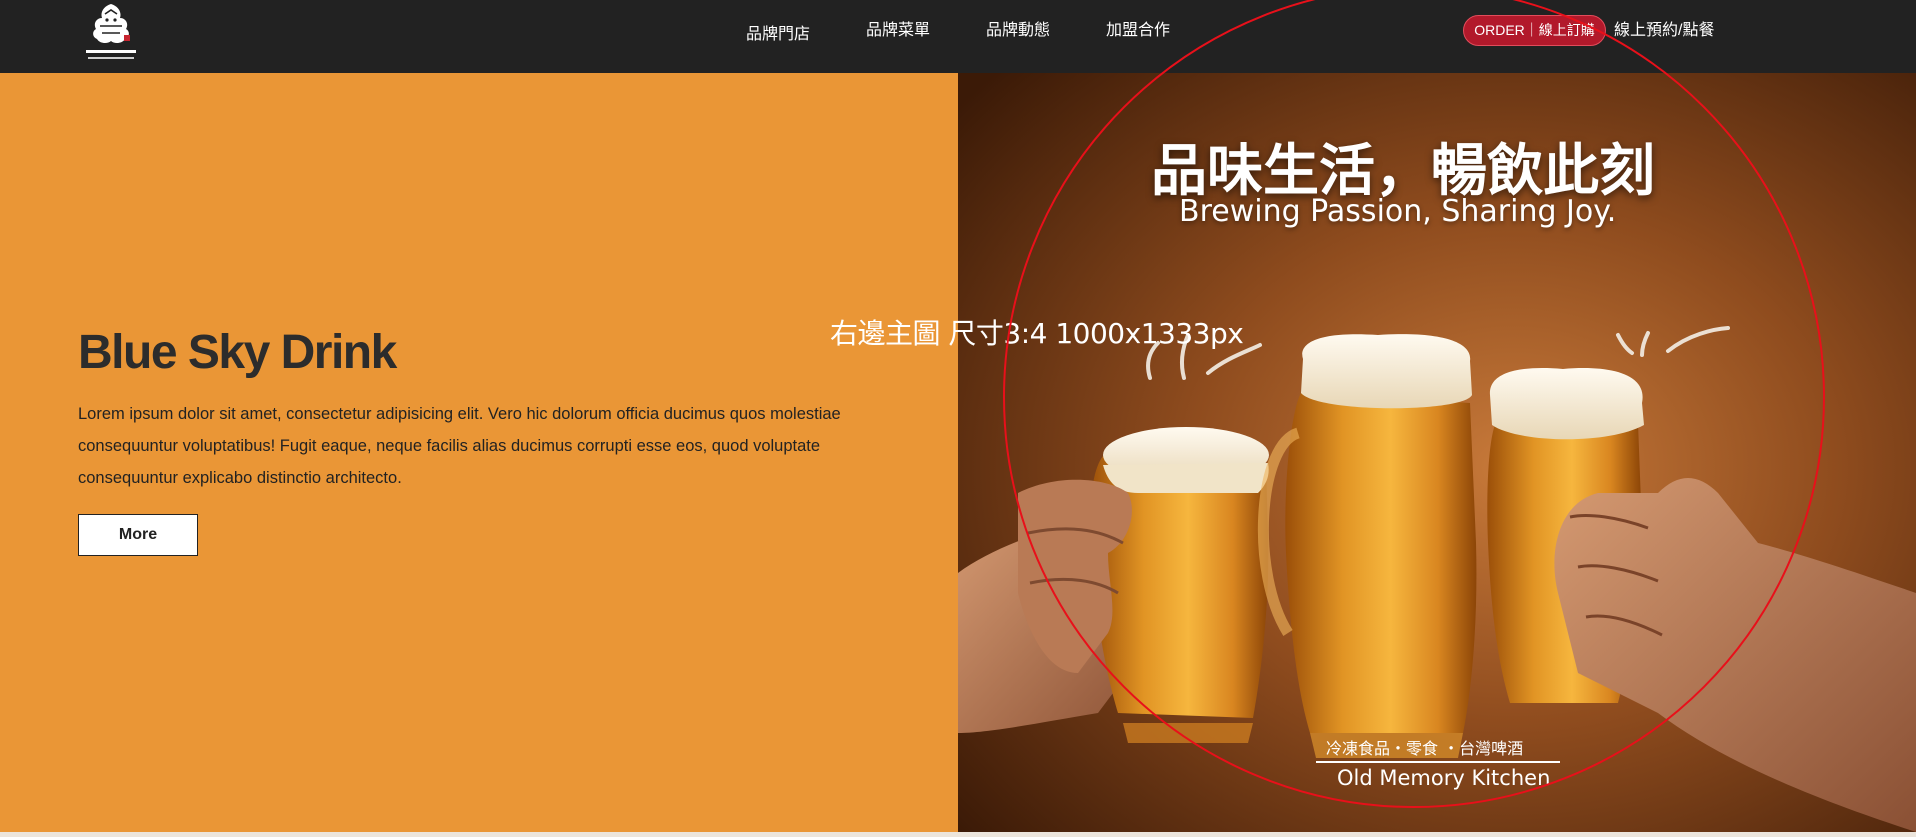 This screenshot has height=837, width=1916. Describe the element at coordinates (1037, 333) in the screenshot. I see `image-size-note: 右邊主圖 尺寸3:4 1000x1333px` at that location.